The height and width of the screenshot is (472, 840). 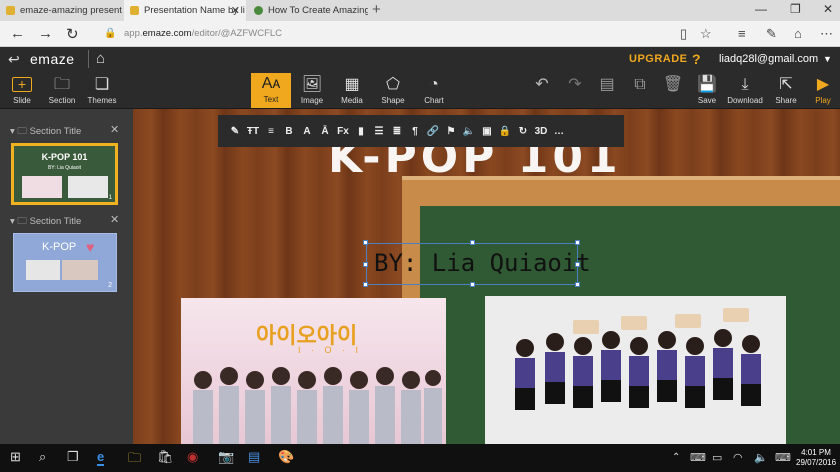 I want to click on search-icon: ⌕, so click(x=42, y=457).